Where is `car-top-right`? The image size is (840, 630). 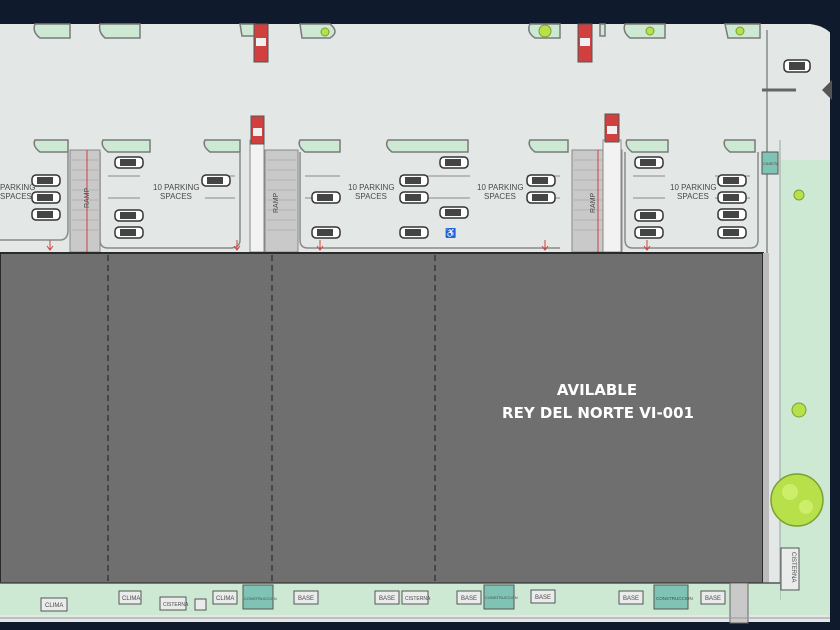
car-top-right is located at coordinates (797, 66).